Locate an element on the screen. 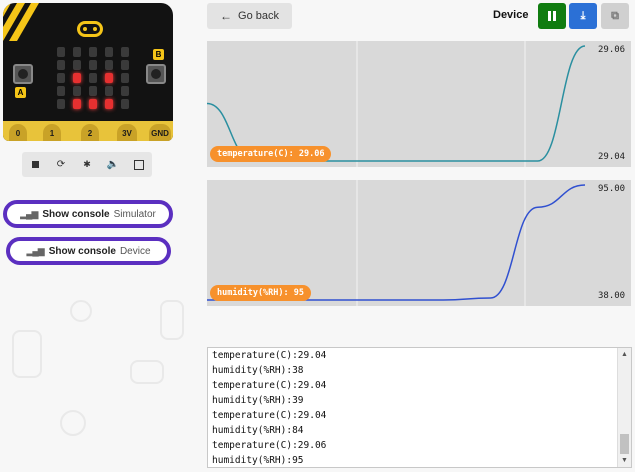 The image size is (635, 472). board-stripes is located at coordinates (21, 22).